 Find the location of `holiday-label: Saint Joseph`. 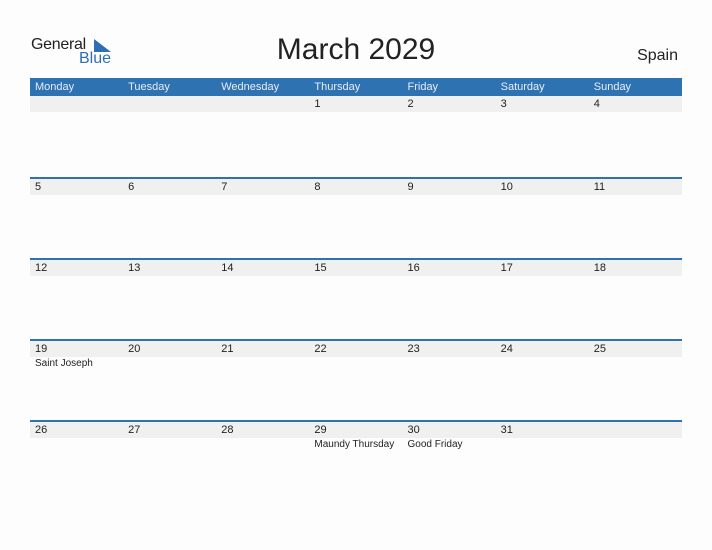

holiday-label: Saint Joseph is located at coordinates (64, 363).